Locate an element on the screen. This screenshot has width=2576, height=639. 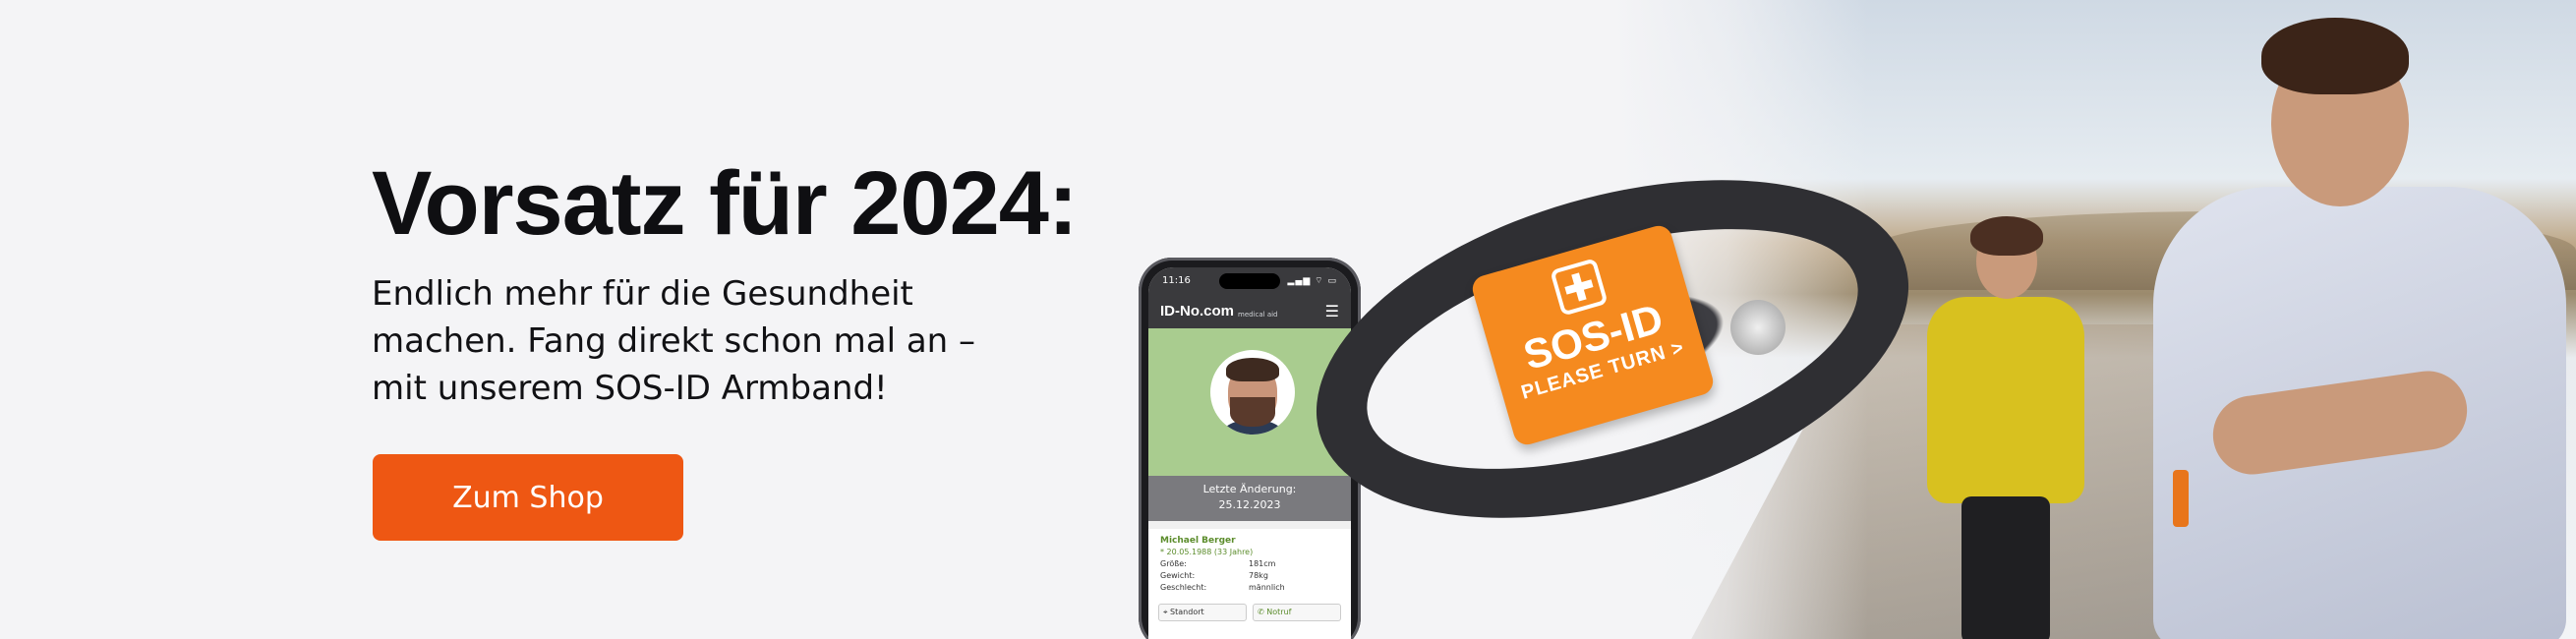
medical-cross-icon is located at coordinates (1579, 287).